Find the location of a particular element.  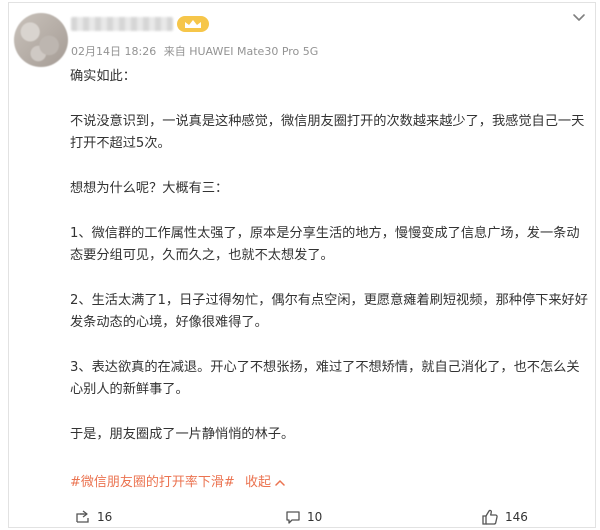

share-icon is located at coordinates (82, 516).